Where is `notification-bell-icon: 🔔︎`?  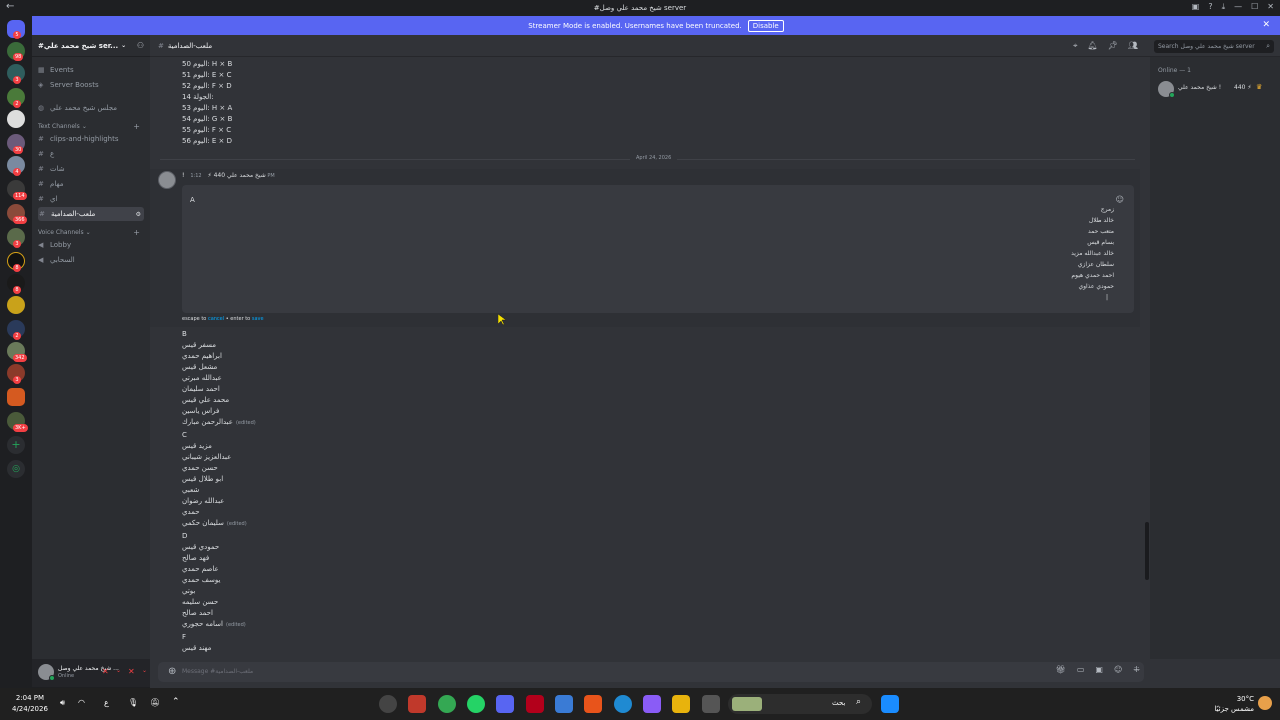
notification-bell-icon: 🔔︎ is located at coordinates (1093, 46).